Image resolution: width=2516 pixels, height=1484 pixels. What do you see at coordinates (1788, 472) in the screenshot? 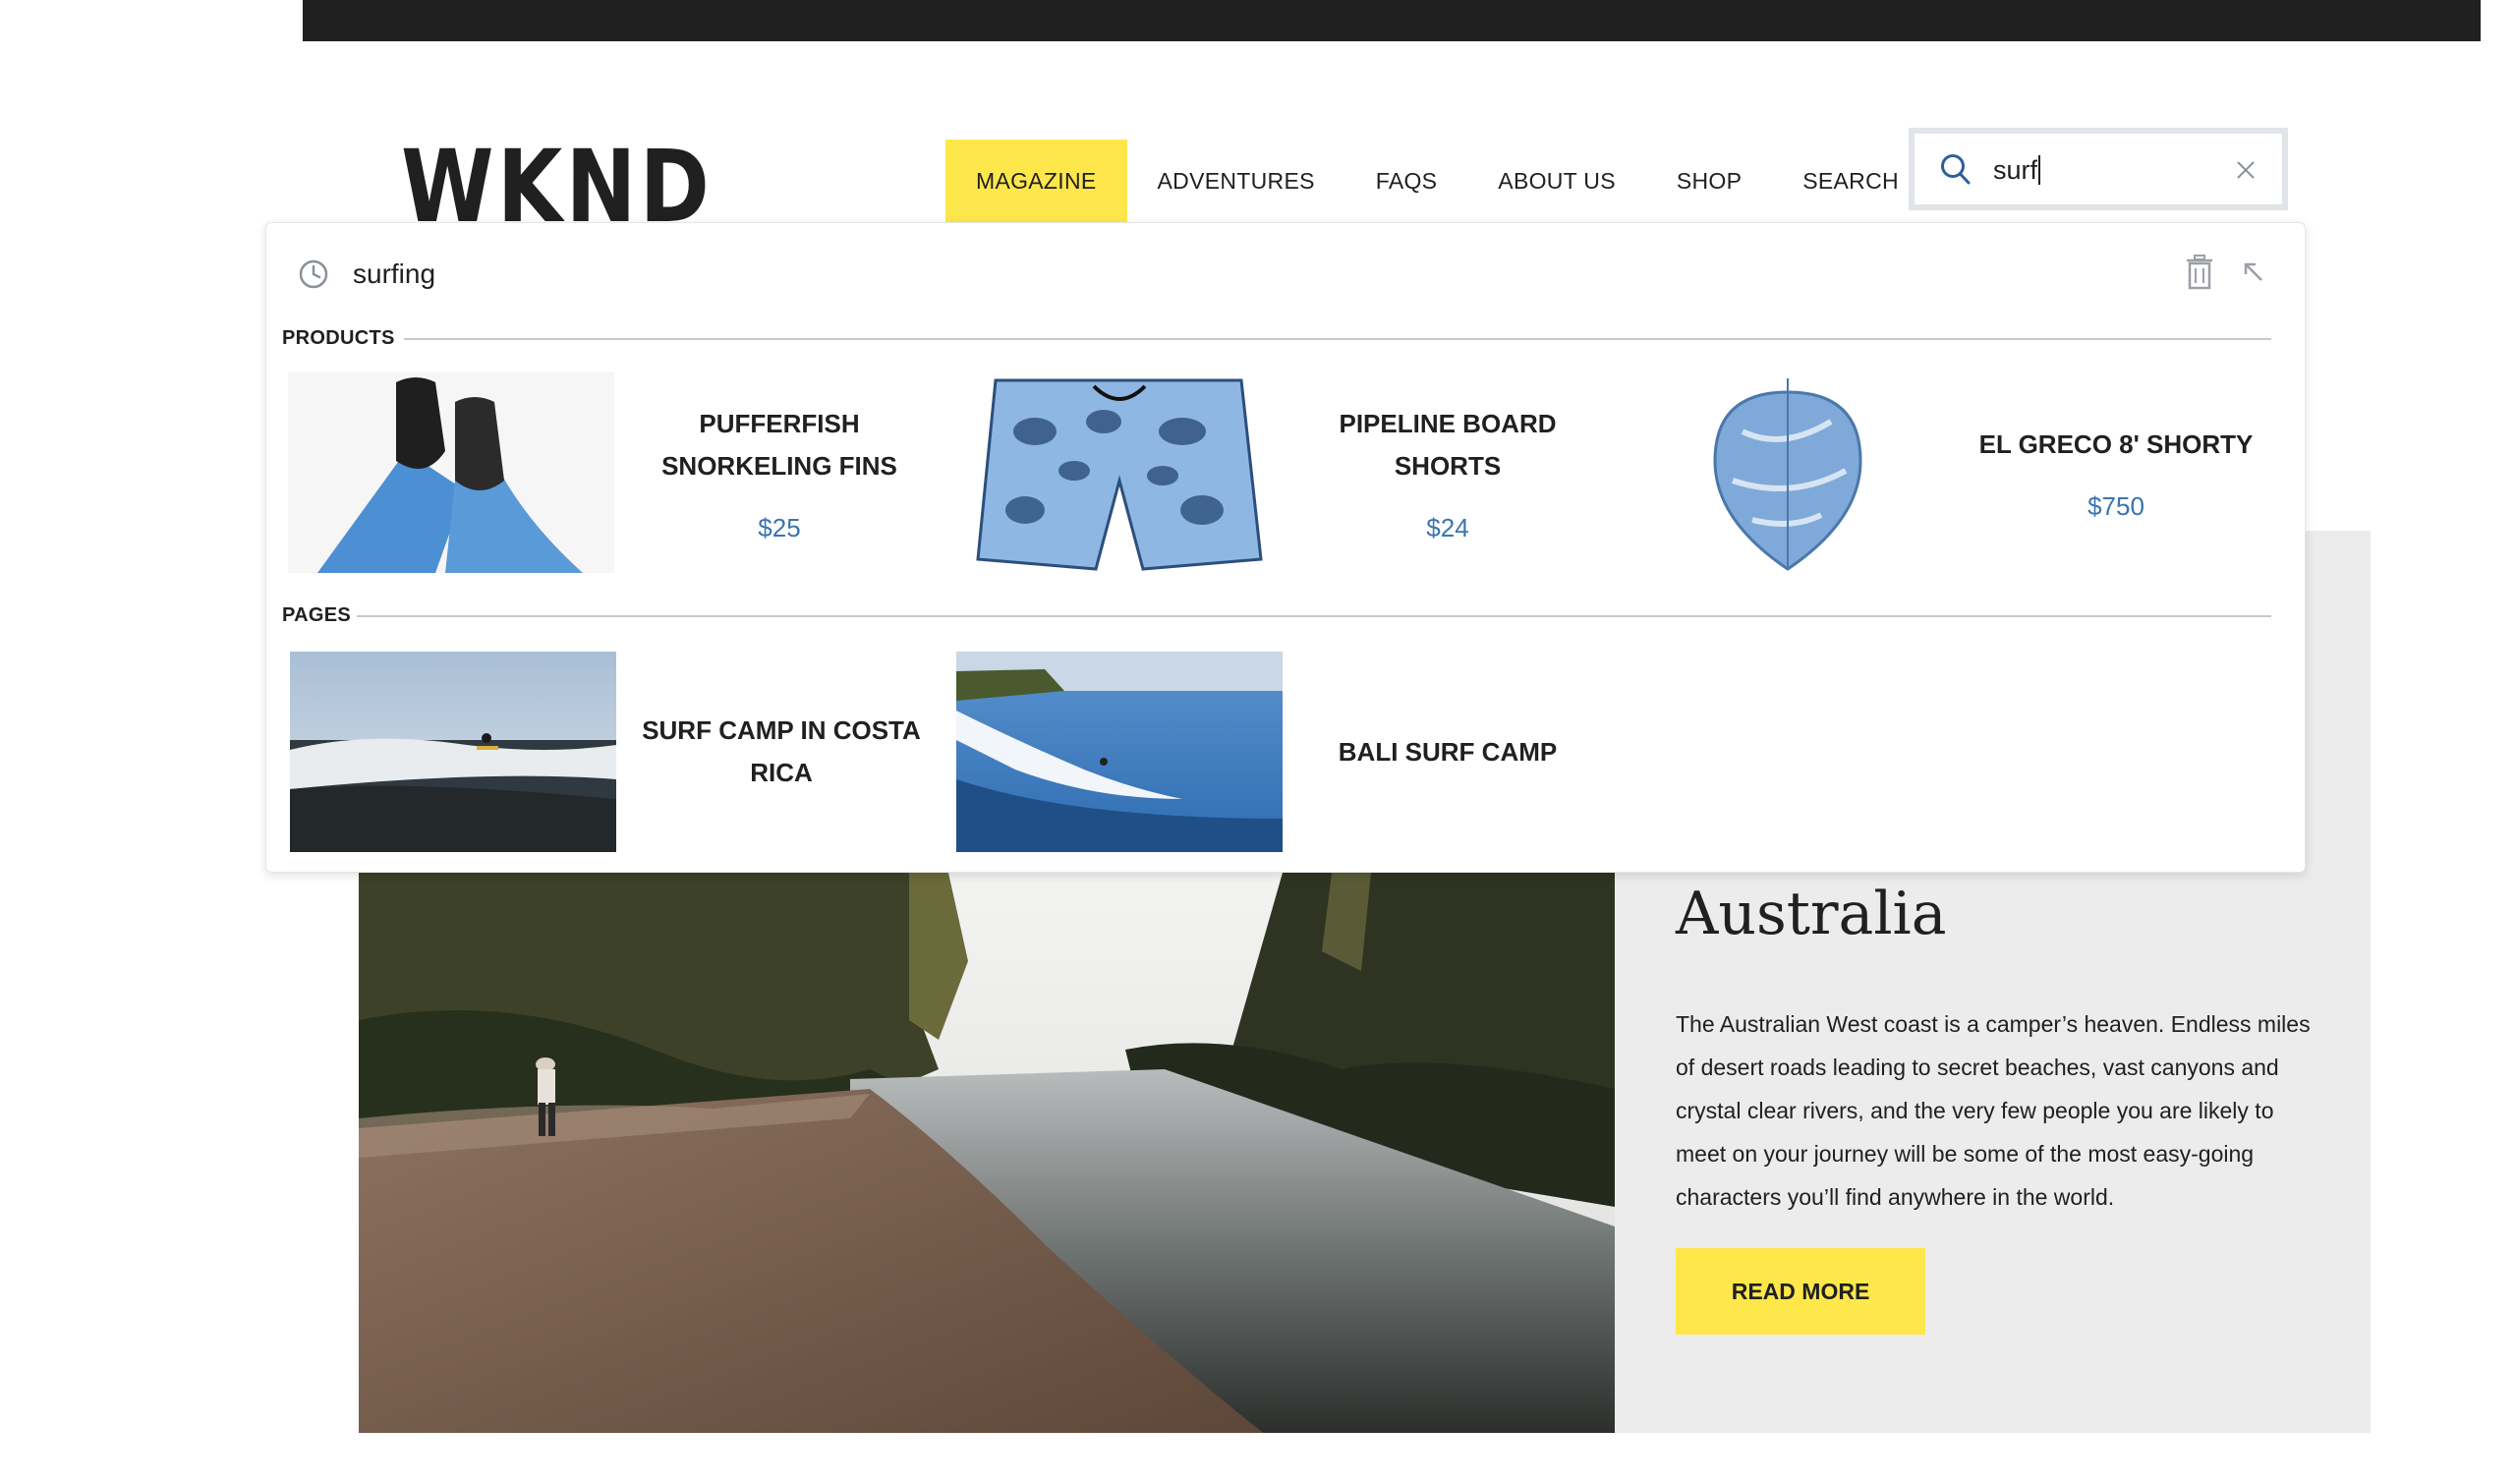
I see `product-image-surfboard` at bounding box center [1788, 472].